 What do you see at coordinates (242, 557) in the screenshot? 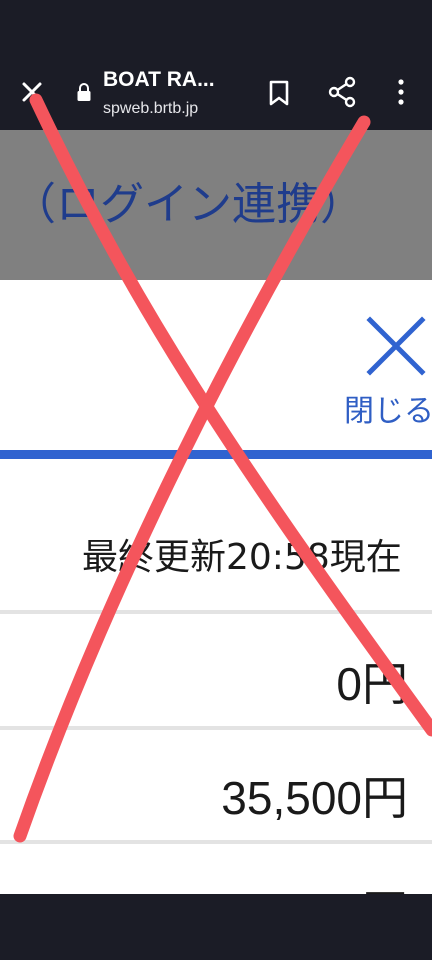
I see `last-updated-text: 最終更新20:58現在` at bounding box center [242, 557].